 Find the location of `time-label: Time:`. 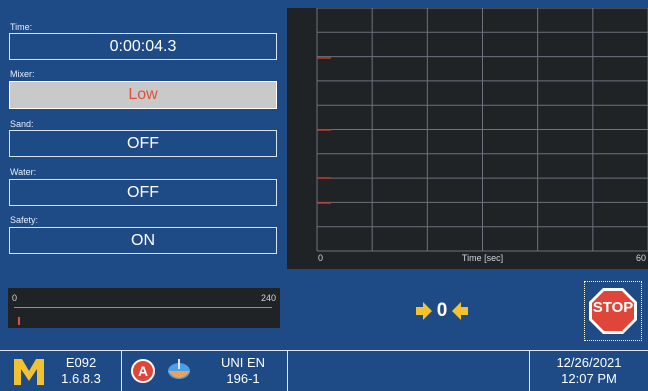

time-label: Time: is located at coordinates (21, 27).